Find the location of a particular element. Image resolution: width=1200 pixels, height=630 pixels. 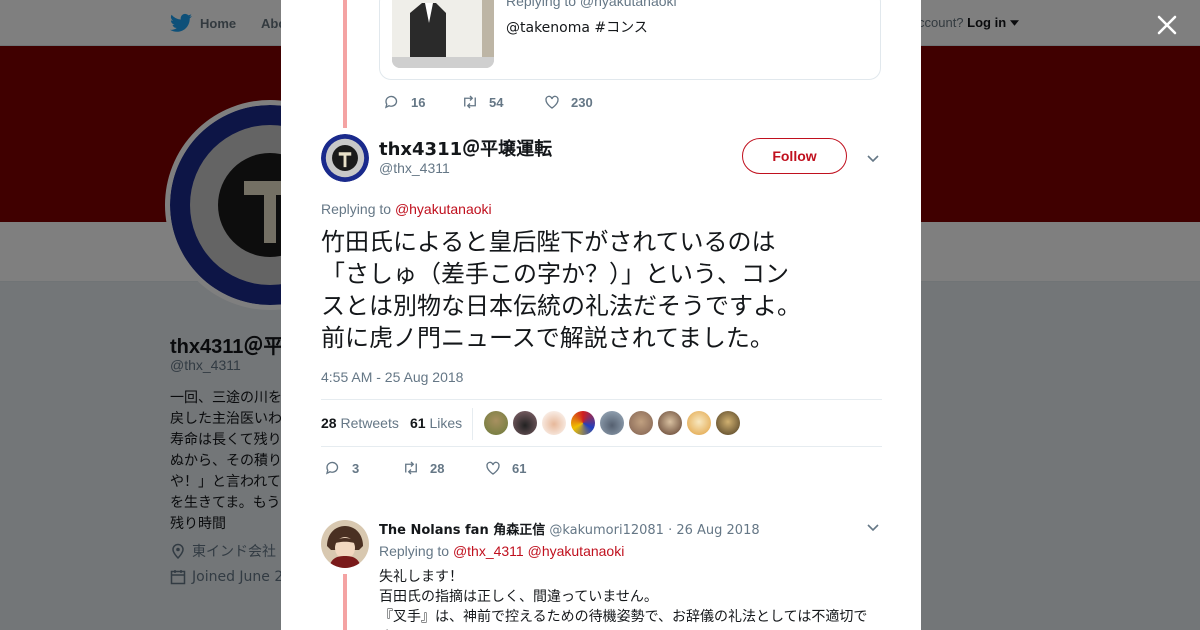

replying-to: Replying to @hyakutanaoki is located at coordinates (406, 209).